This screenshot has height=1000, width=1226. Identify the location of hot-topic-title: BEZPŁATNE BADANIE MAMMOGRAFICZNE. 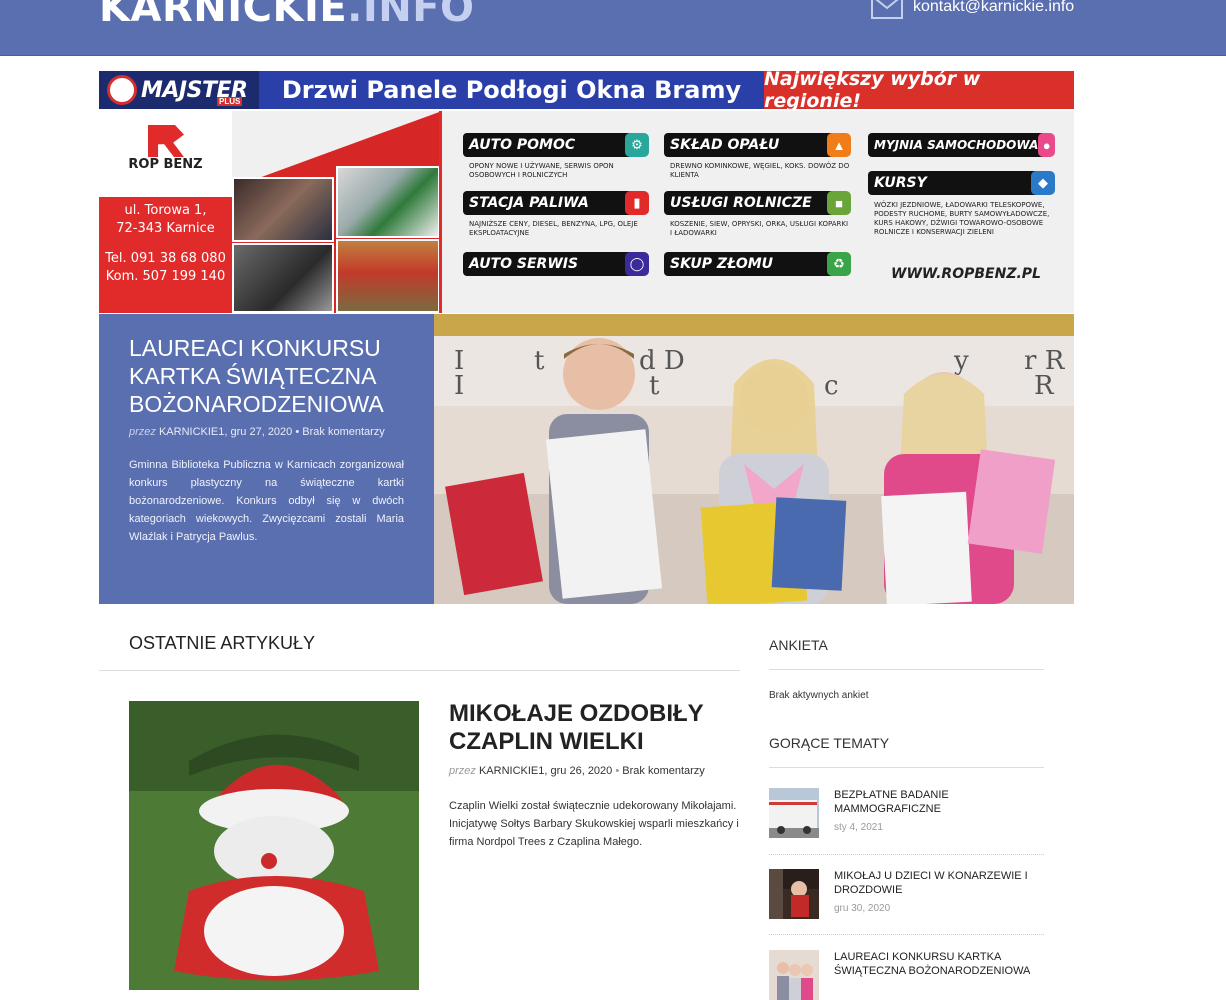
(939, 802).